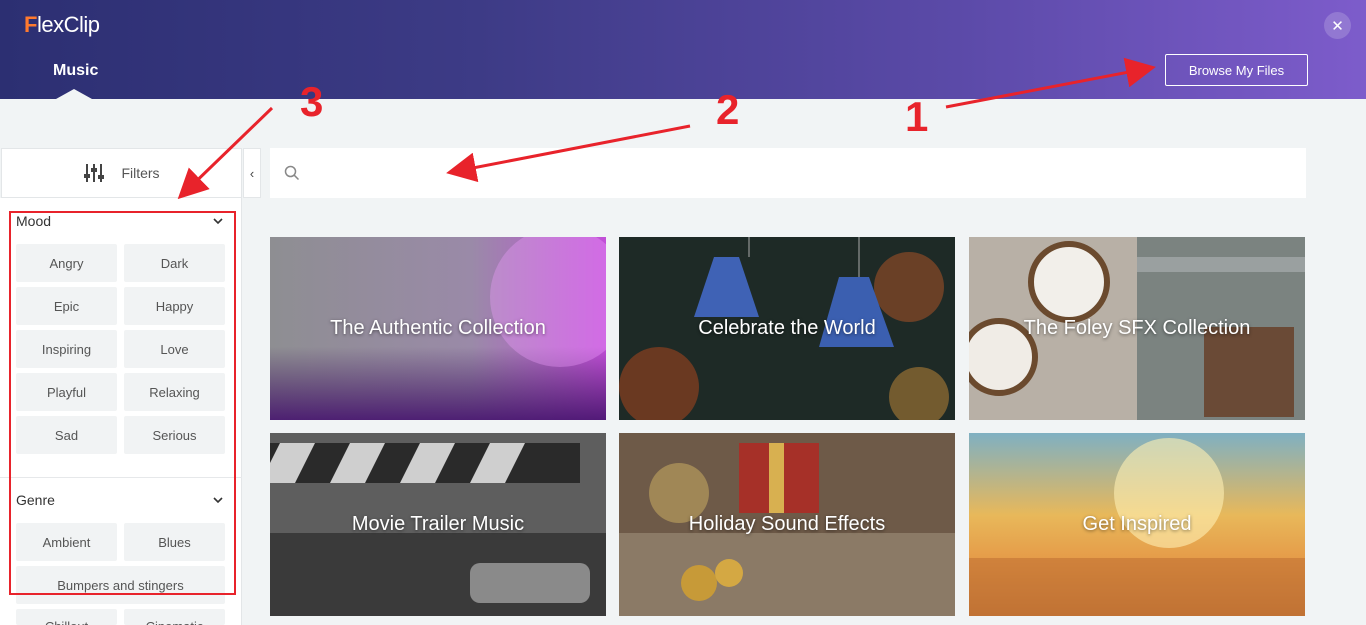 This screenshot has width=1366, height=625. Describe the element at coordinates (174, 263) in the screenshot. I see `mood-chip: Dark` at that location.